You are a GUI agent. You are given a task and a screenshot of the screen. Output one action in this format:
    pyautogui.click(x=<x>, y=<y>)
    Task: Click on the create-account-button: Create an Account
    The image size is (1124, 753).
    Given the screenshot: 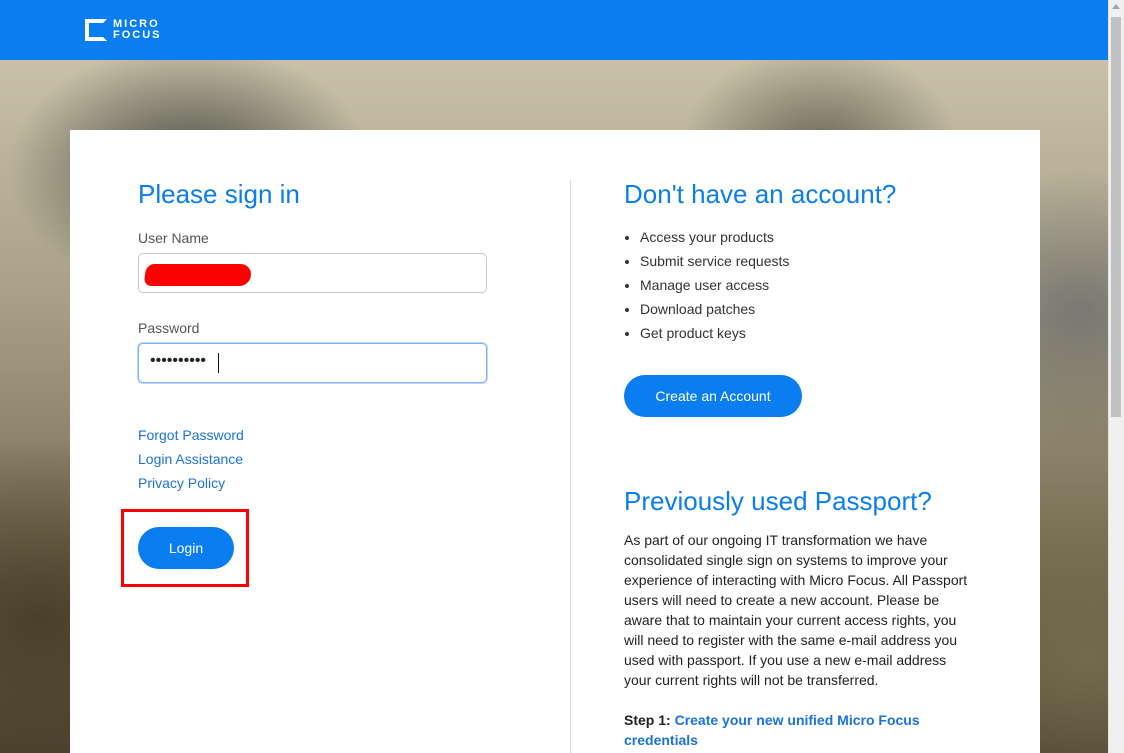 What is the action you would take?
    pyautogui.click(x=713, y=396)
    